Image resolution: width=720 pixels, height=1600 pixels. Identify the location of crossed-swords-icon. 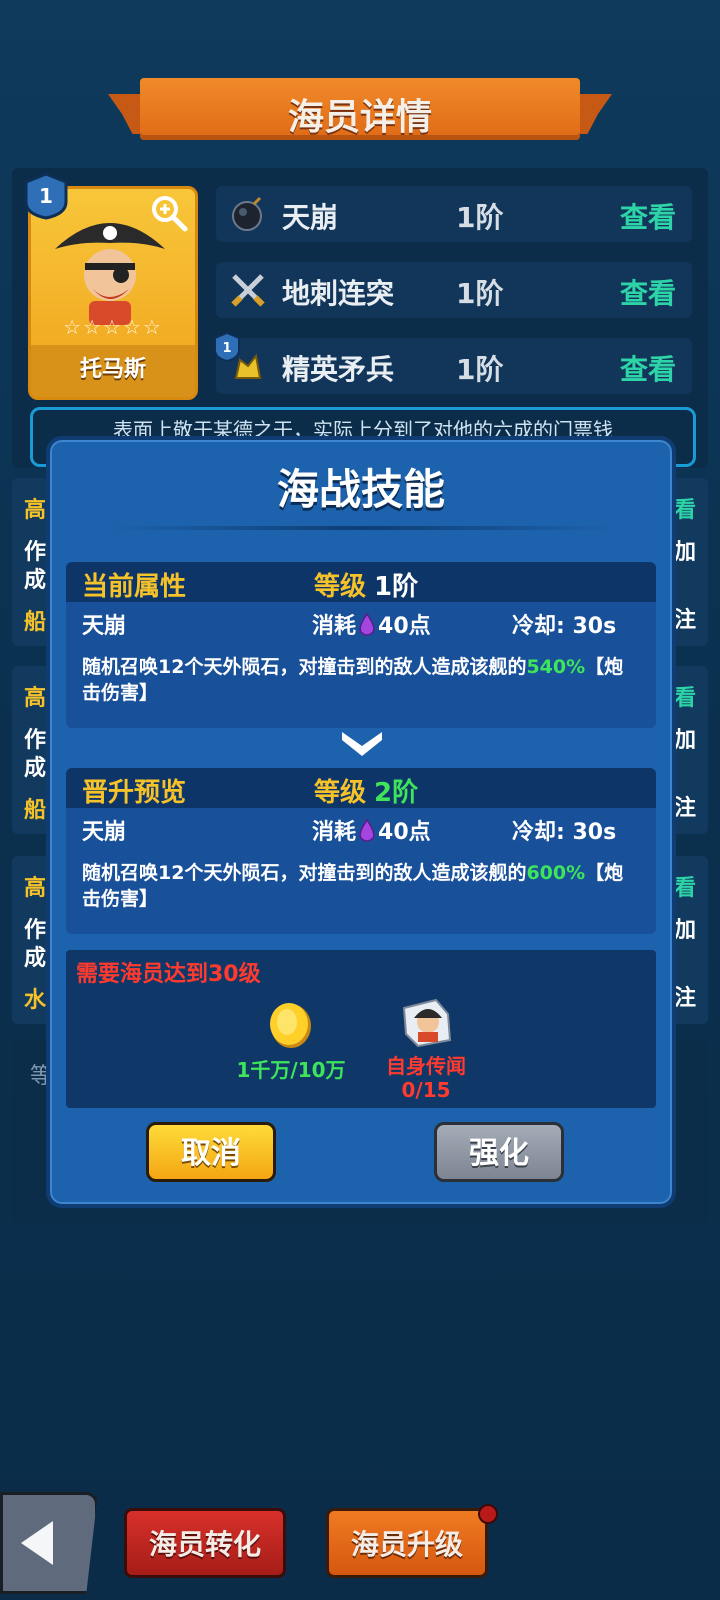
(248, 290).